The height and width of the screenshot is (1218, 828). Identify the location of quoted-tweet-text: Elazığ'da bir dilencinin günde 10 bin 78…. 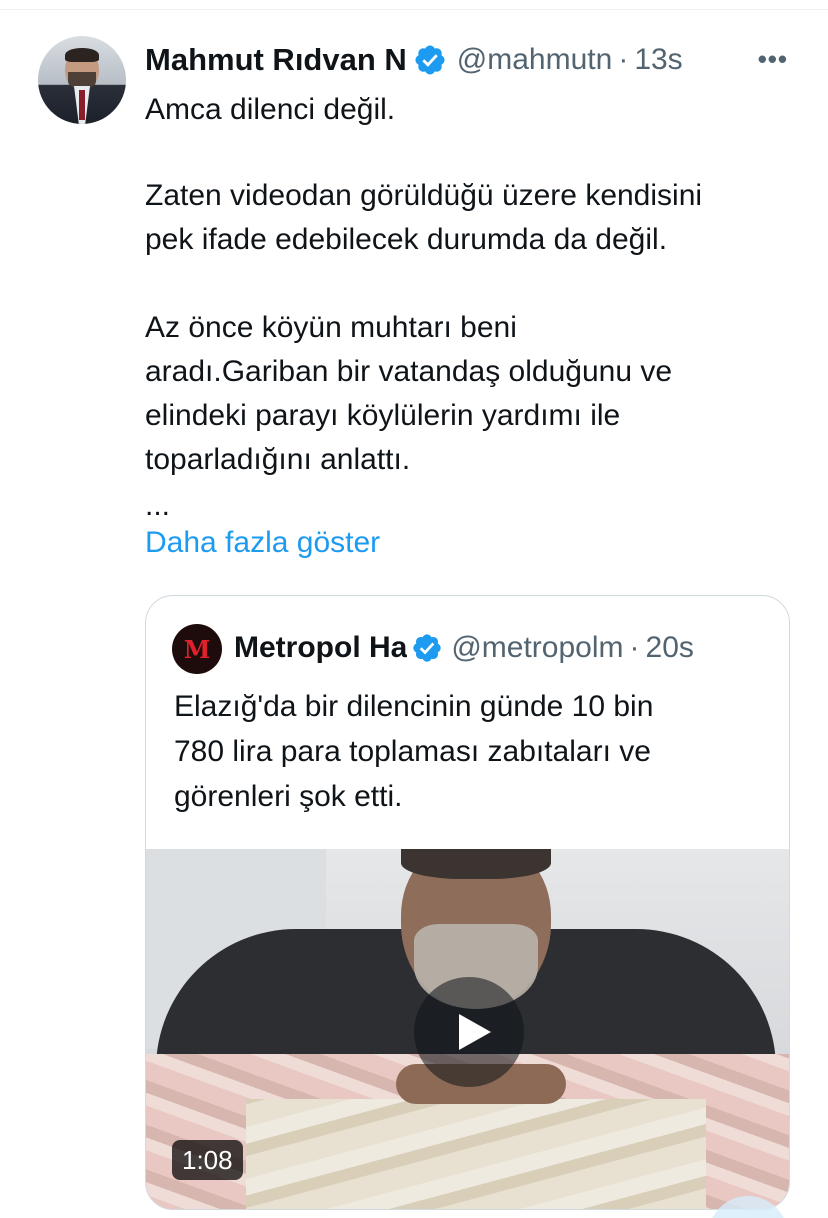
(469, 751).